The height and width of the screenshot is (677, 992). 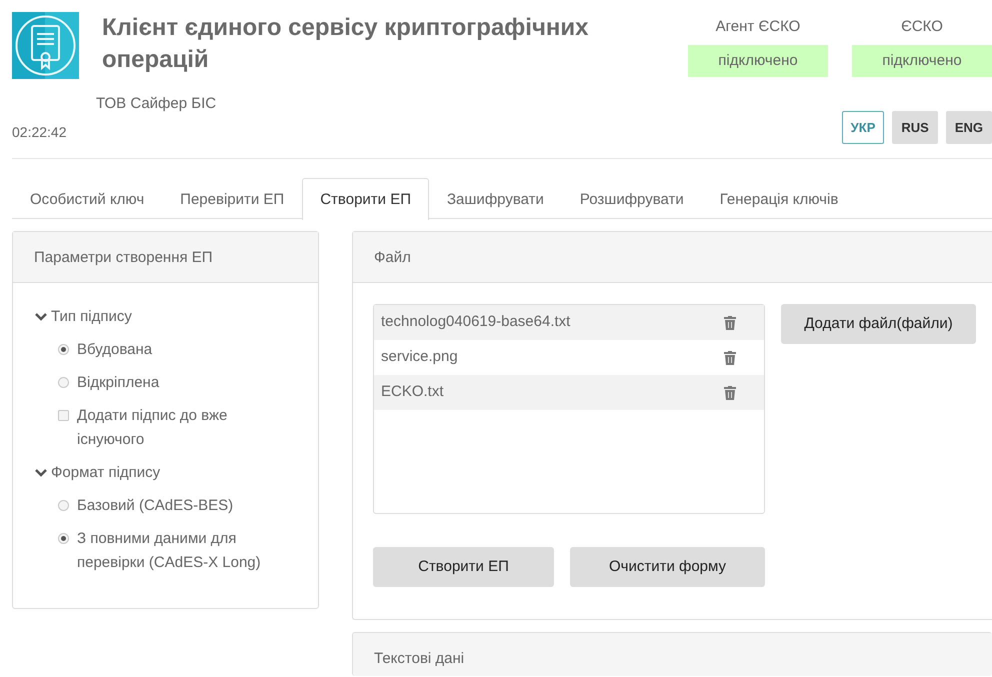 I want to click on panel-title: Файл, so click(x=672, y=257).